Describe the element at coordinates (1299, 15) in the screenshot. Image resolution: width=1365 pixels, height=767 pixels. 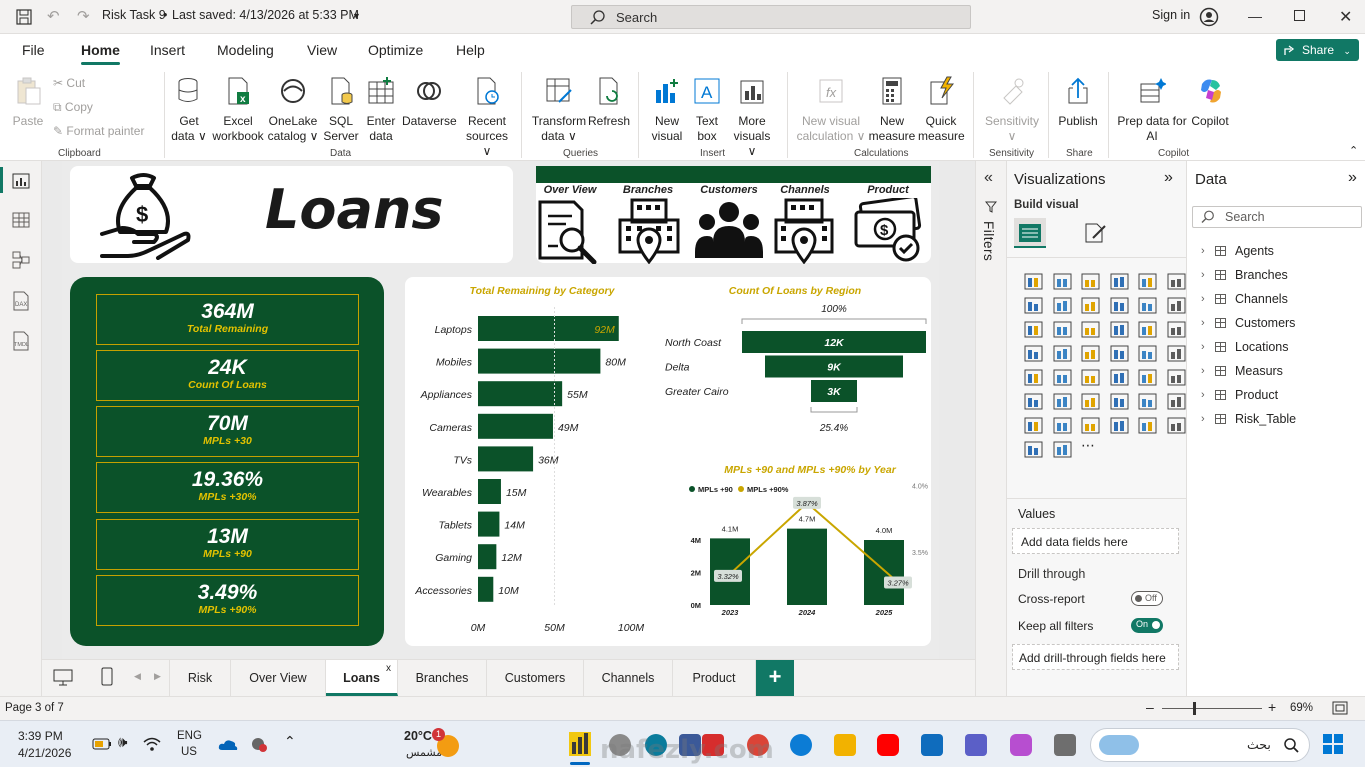
I see `maximize-icon` at that location.